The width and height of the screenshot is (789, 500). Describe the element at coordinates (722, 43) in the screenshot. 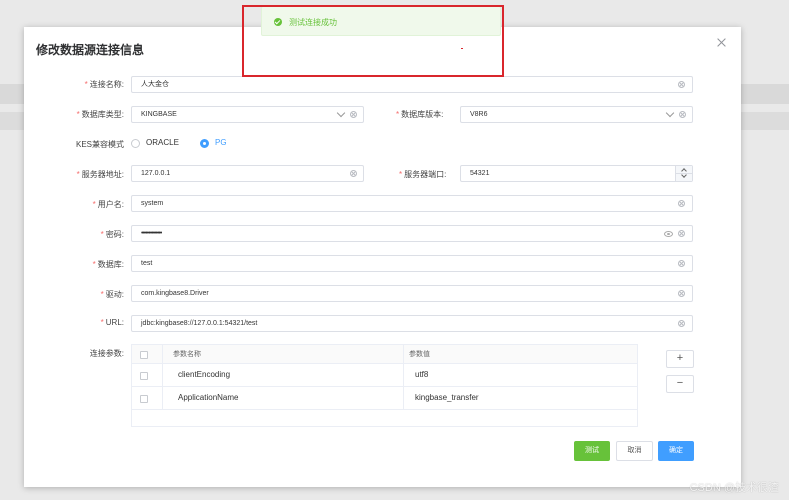

I see `close-icon` at that location.